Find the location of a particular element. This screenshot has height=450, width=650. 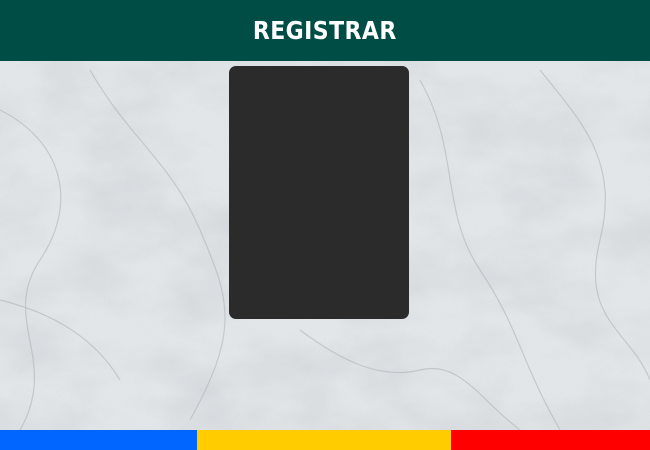

page-title: REGISTRAR is located at coordinates (325, 30).